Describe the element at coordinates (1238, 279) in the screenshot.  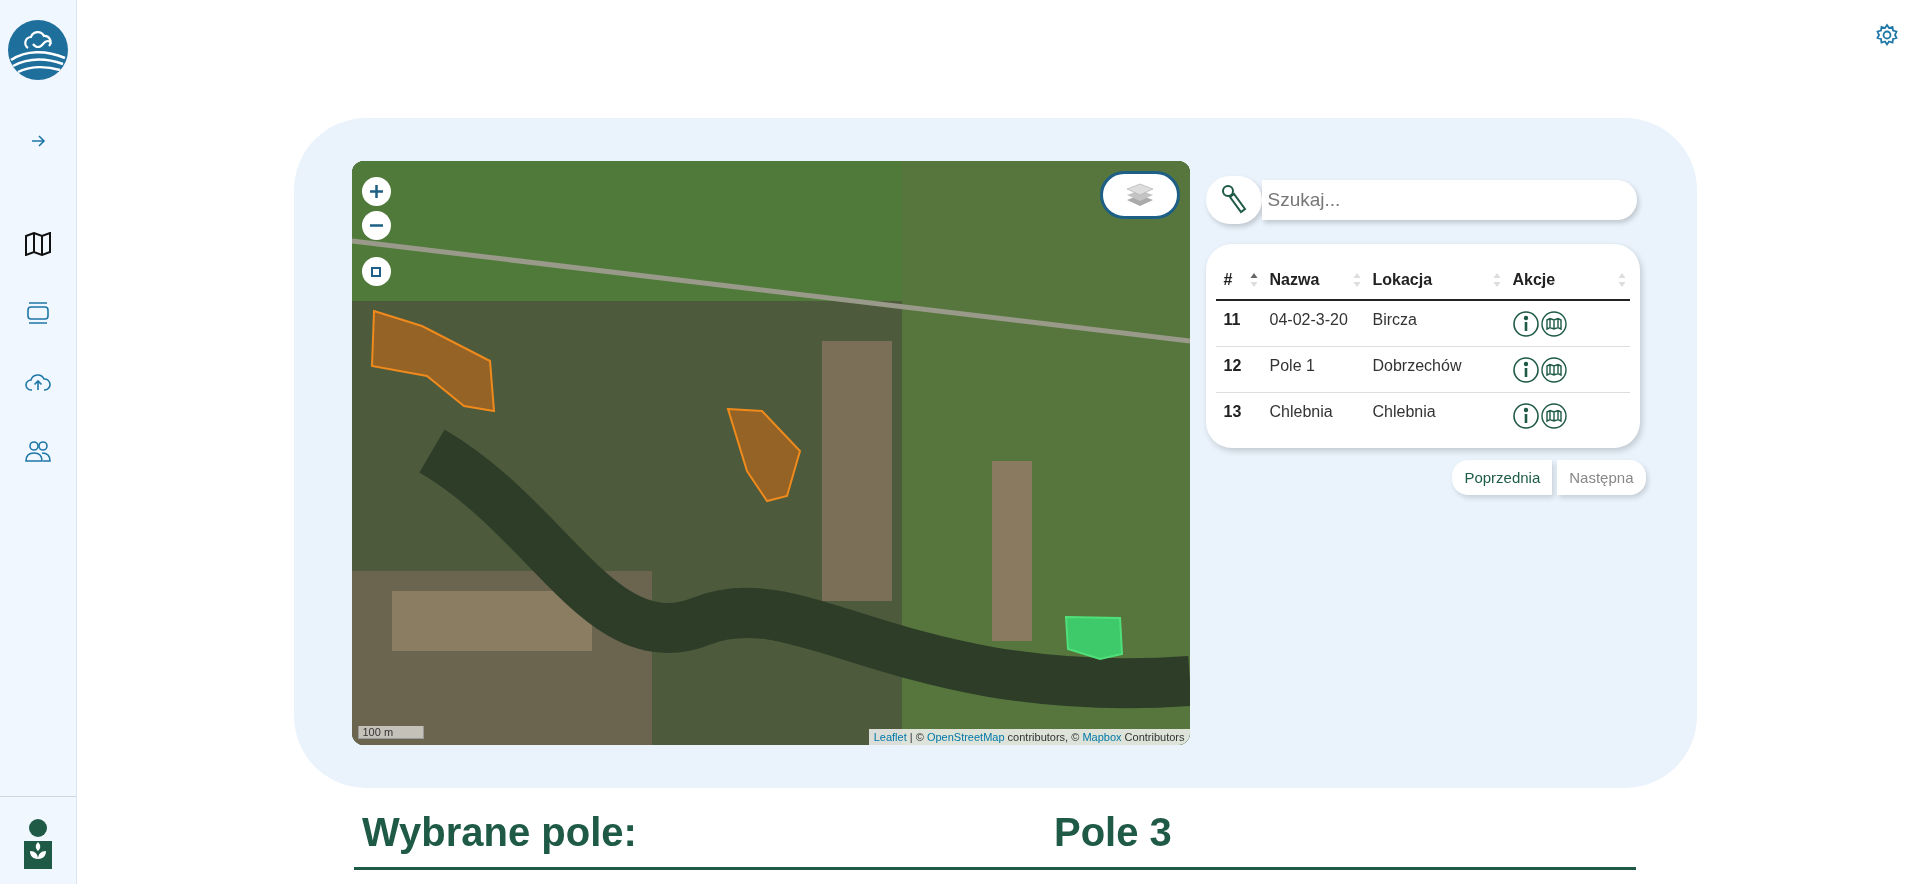
I see `column-header: #` at that location.